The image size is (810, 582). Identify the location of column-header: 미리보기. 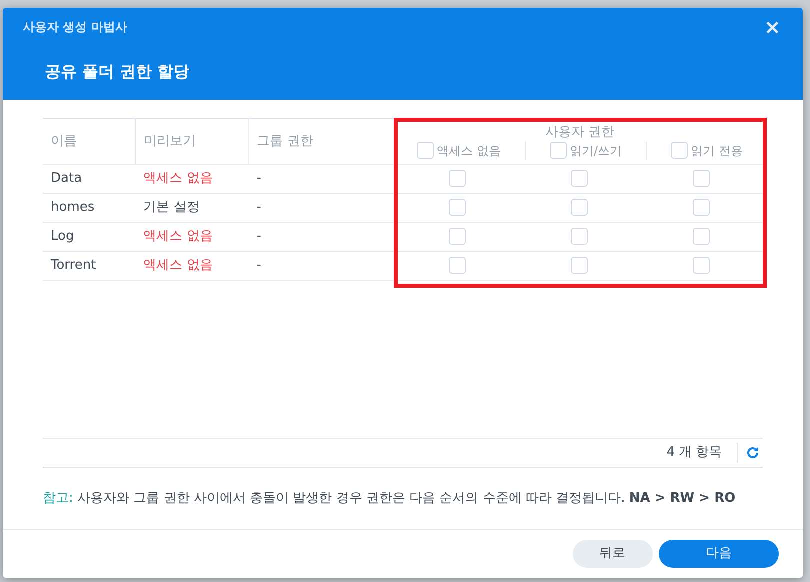
(170, 141).